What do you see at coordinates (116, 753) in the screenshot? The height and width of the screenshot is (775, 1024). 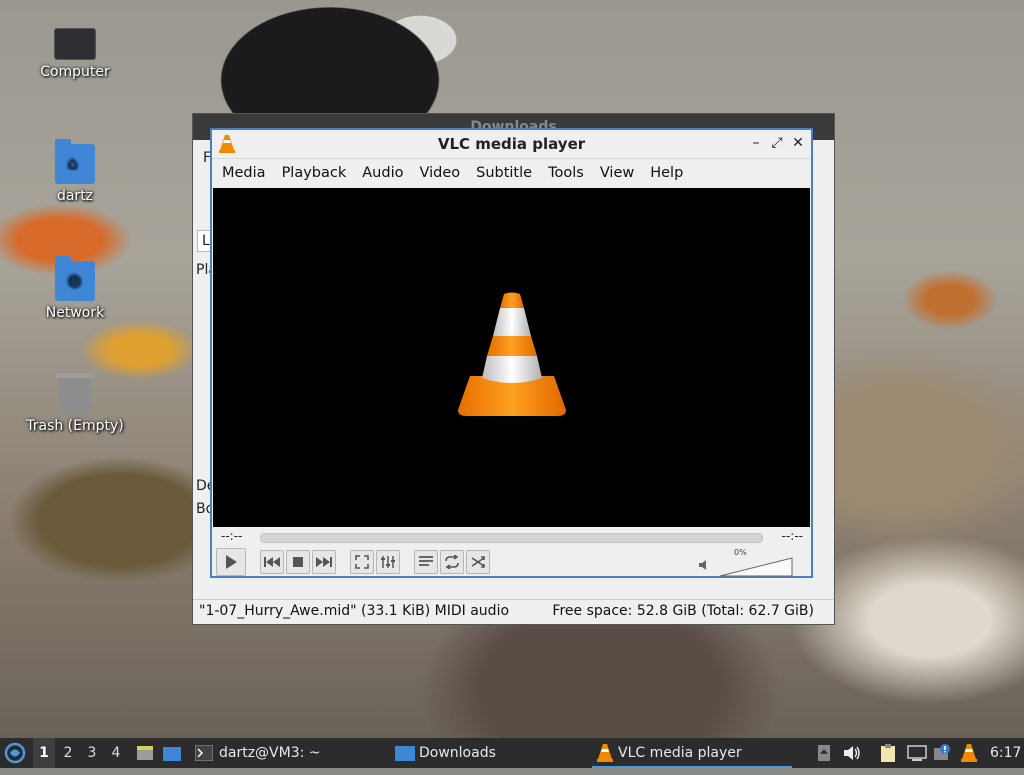 I see `workspace-4: 4` at bounding box center [116, 753].